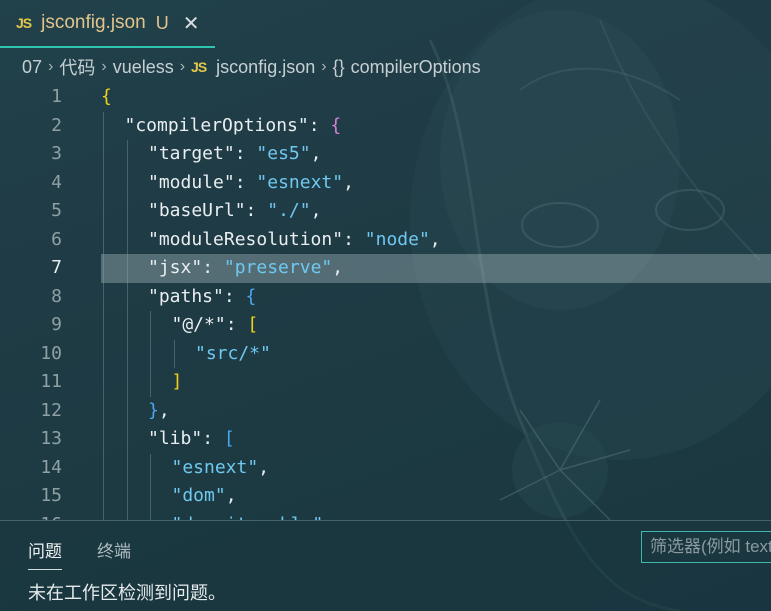 This screenshot has height=611, width=771. What do you see at coordinates (436, 353) in the screenshot?
I see `code-content: "src/*"` at bounding box center [436, 353].